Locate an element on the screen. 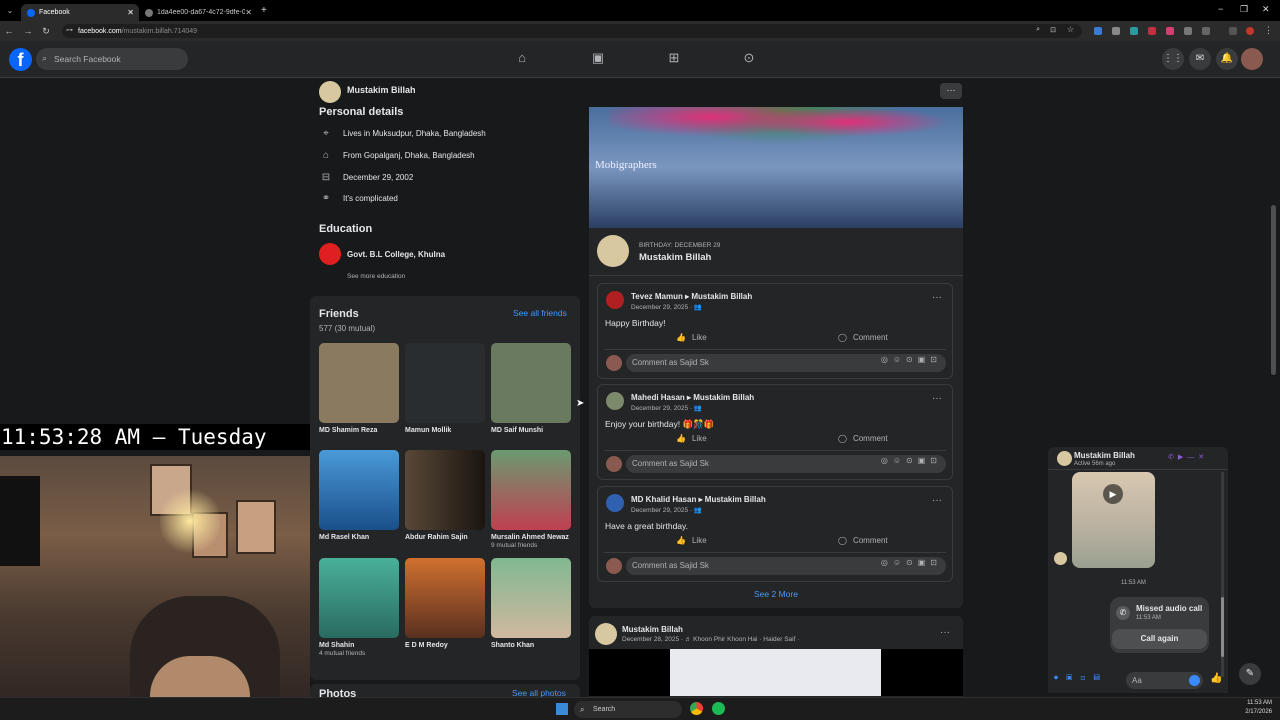 This screenshot has width=1280, height=720. spotify-icon is located at coordinates (718, 708).